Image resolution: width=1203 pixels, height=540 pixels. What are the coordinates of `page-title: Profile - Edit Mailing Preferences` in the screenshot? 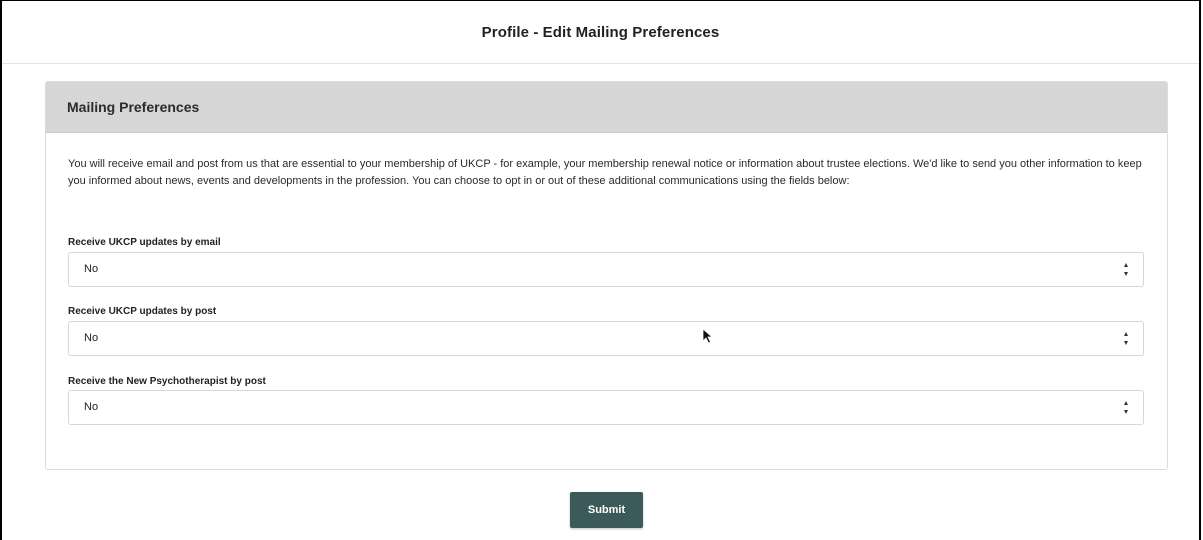 It's located at (600, 32).